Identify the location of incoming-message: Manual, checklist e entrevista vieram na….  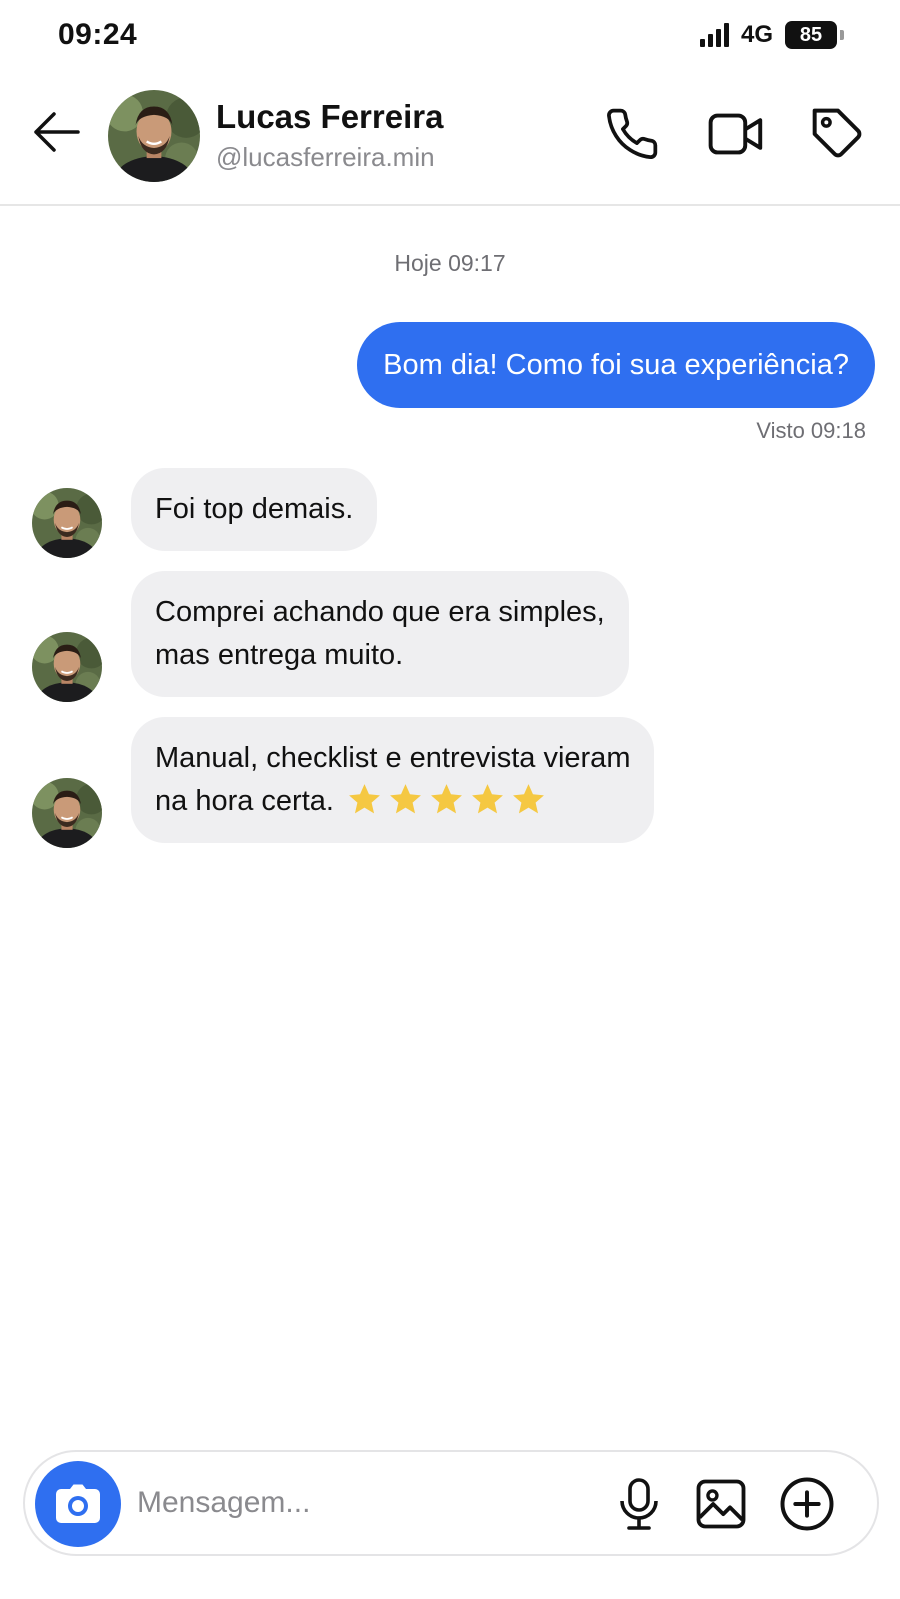
(393, 780).